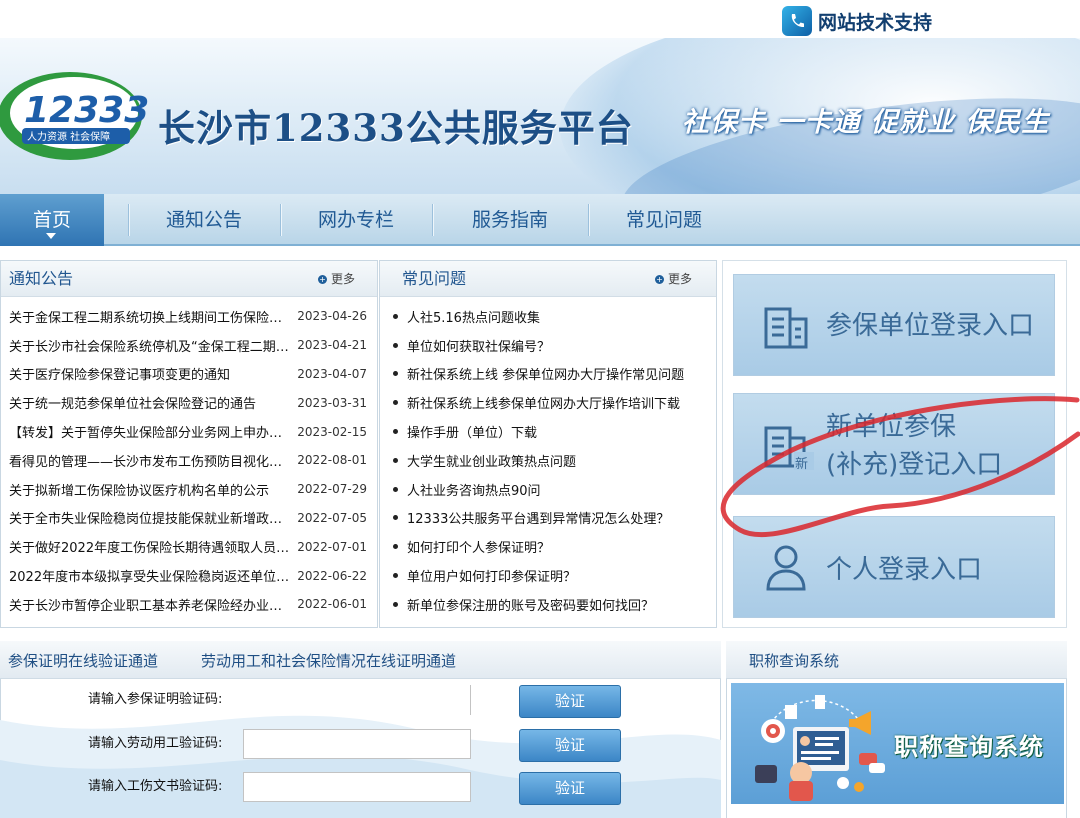 The width and height of the screenshot is (1080, 818). I want to click on notice-item: 2022年度市本级拟享受失业保险稳岗返还单位名单公示 2022-06-22, so click(189, 575).